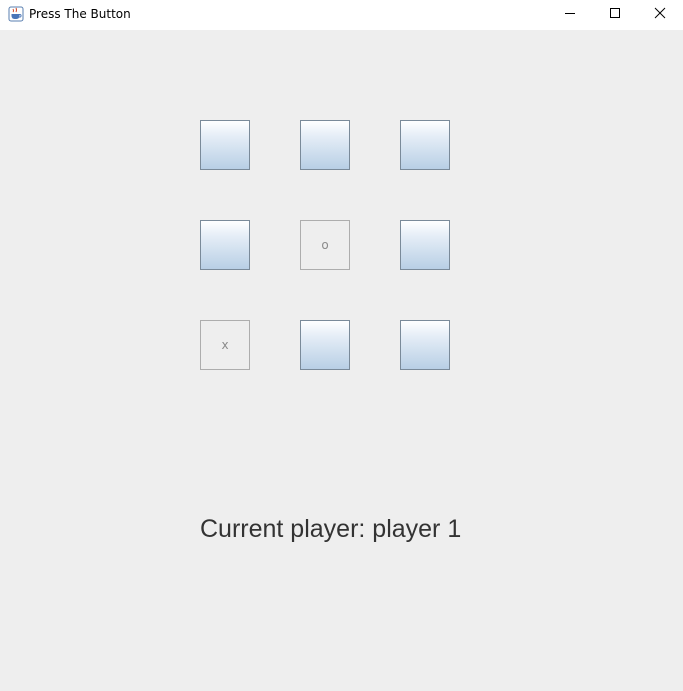 The width and height of the screenshot is (683, 691). I want to click on board-cell-r3c3, so click(425, 345).